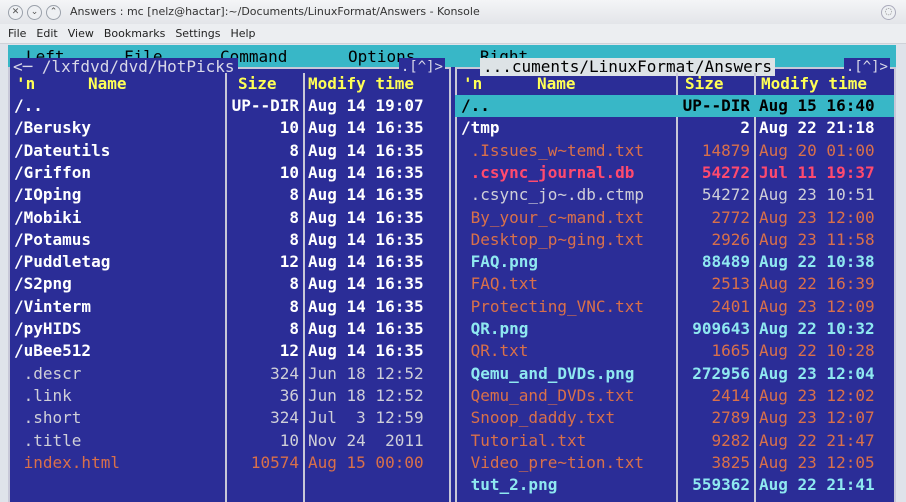 The width and height of the screenshot is (906, 502). I want to click on file-row: Video_pre~tion.txt 3825 Aug 23 12:05, so click(674, 463).